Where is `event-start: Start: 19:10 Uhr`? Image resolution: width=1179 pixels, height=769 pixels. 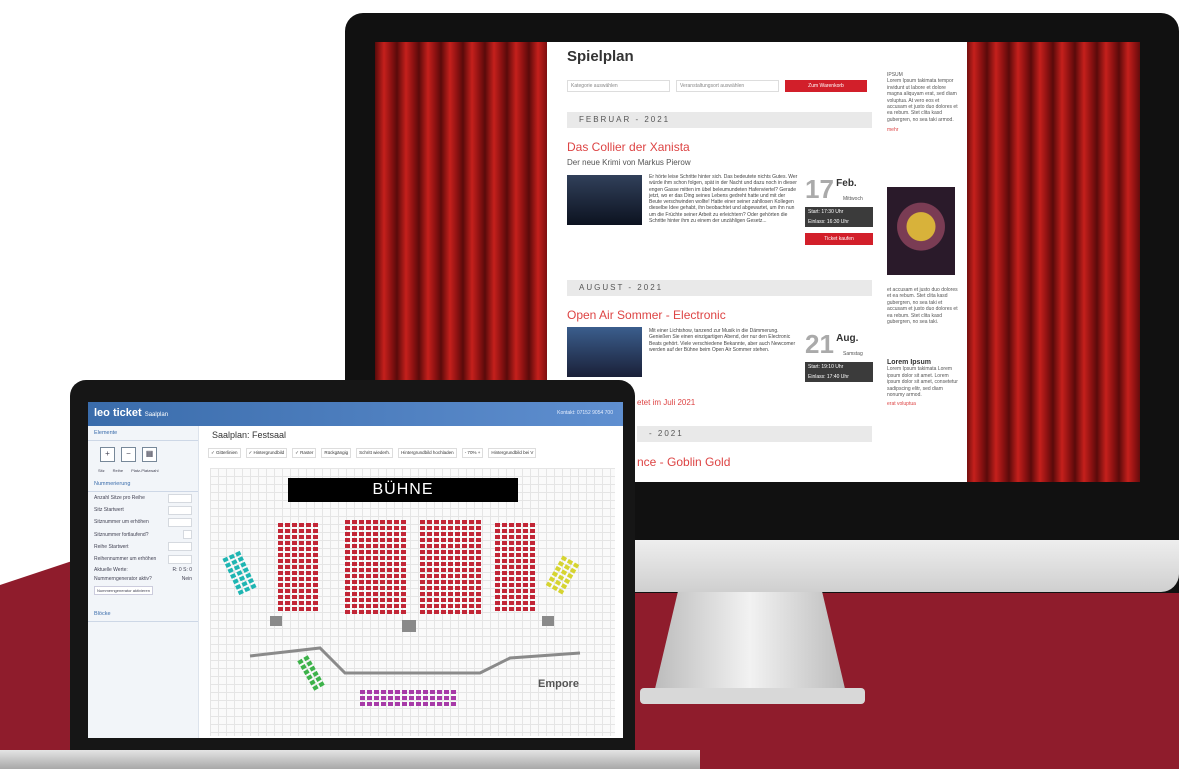 event-start: Start: 19:10 Uhr is located at coordinates (839, 367).